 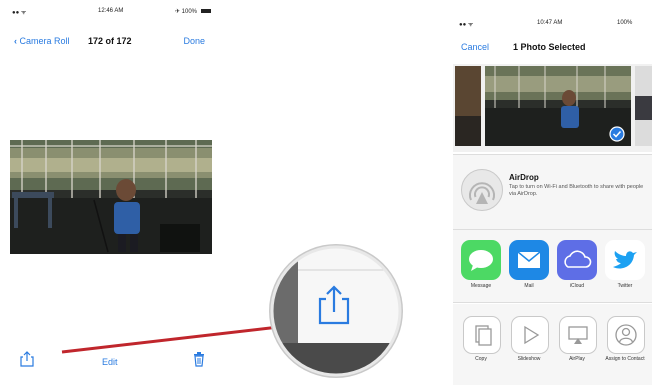 I want to click on twitter-share-button, so click(x=625, y=260).